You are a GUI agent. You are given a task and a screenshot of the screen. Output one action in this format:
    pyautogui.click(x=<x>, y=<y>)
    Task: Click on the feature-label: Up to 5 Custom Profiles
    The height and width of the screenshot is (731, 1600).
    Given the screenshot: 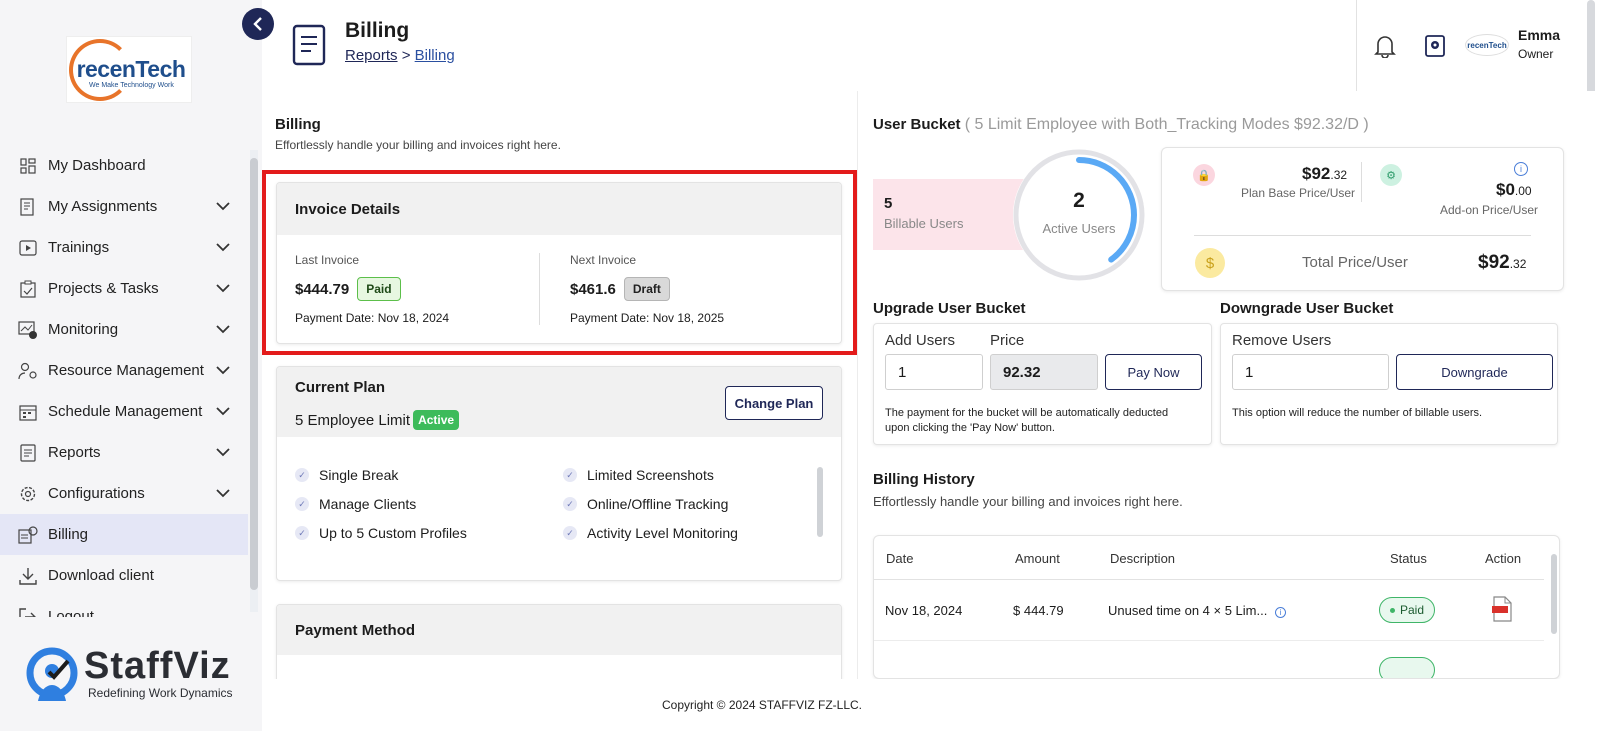 What is the action you would take?
    pyautogui.click(x=393, y=533)
    